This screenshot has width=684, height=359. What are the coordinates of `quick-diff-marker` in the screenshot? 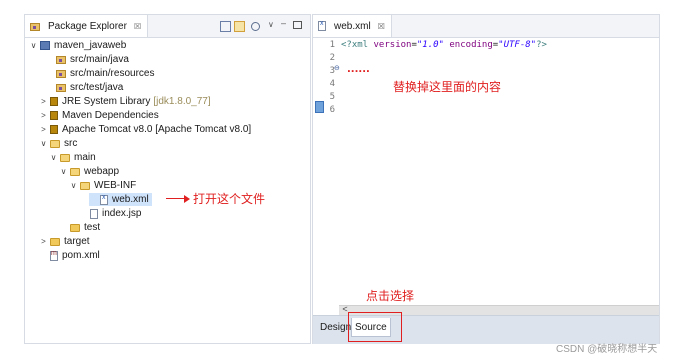 It's located at (319, 107).